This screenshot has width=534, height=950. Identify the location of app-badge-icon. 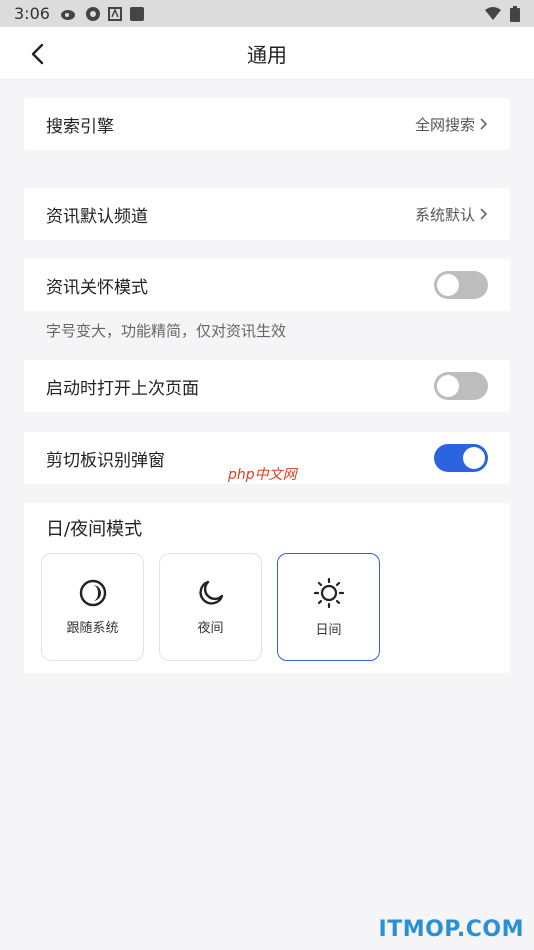
(114, 13).